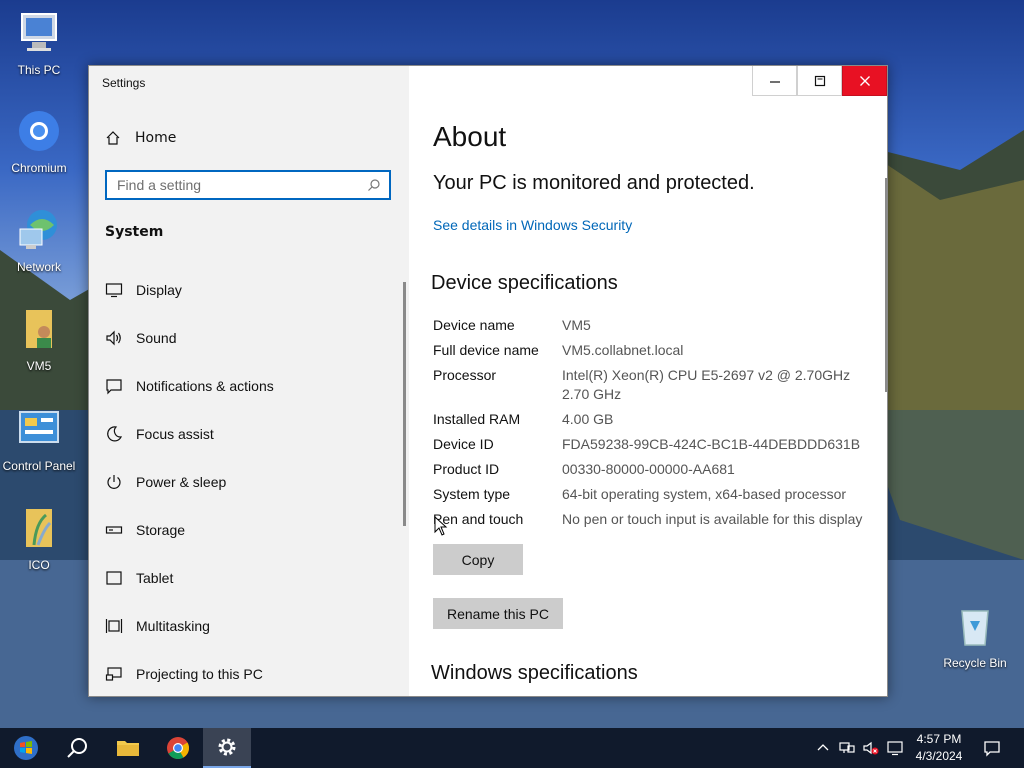  I want to click on desktop-icon-label: Recycle Bin, so click(975, 663).